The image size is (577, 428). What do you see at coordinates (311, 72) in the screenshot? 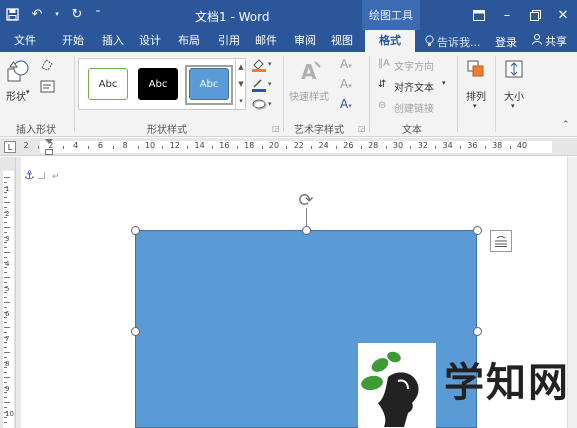
I see `quick-styles-icon: A` at bounding box center [311, 72].